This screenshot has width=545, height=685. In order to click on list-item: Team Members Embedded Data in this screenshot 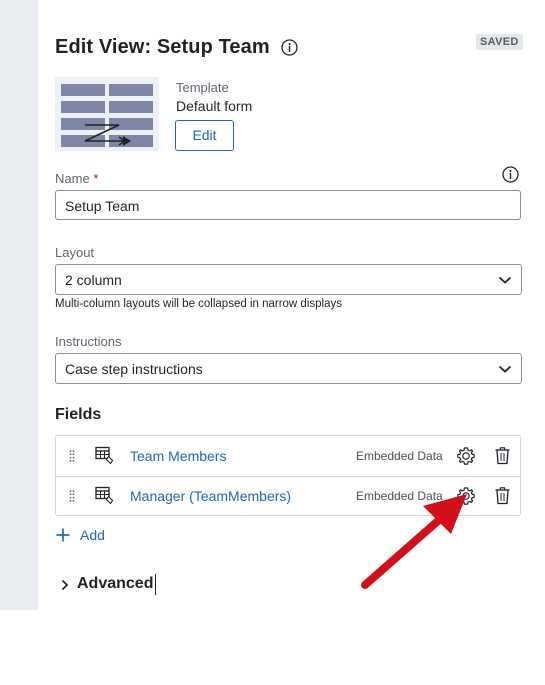, I will do `click(288, 456)`.